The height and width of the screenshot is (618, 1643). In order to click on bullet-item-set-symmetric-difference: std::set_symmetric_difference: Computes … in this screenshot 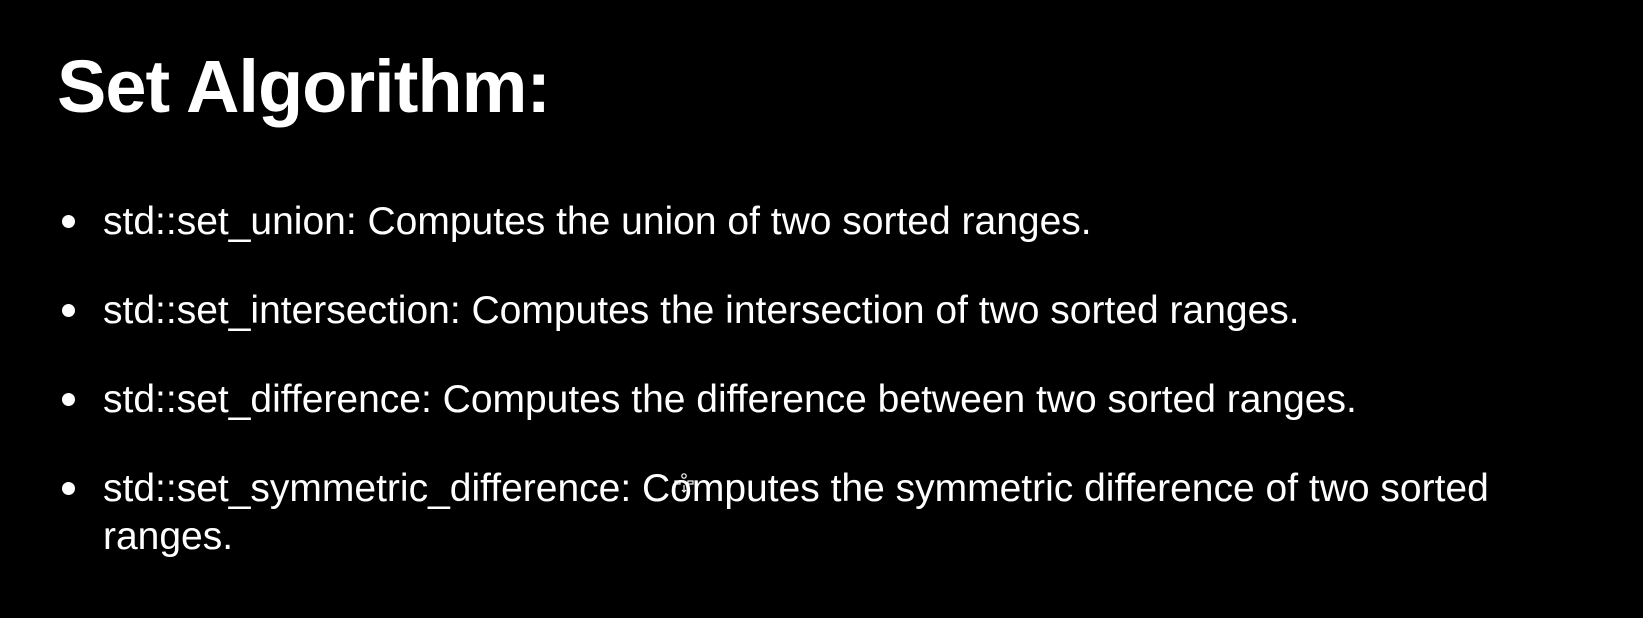, I will do `click(838, 513)`.